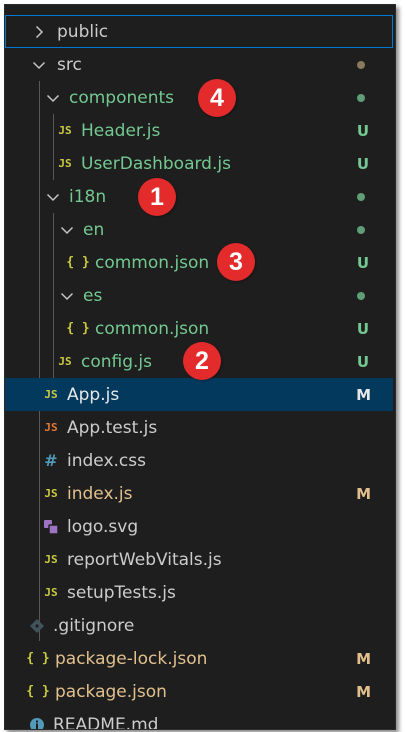 The image size is (405, 732). Describe the element at coordinates (199, 31) in the screenshot. I see `folder-public: public` at that location.